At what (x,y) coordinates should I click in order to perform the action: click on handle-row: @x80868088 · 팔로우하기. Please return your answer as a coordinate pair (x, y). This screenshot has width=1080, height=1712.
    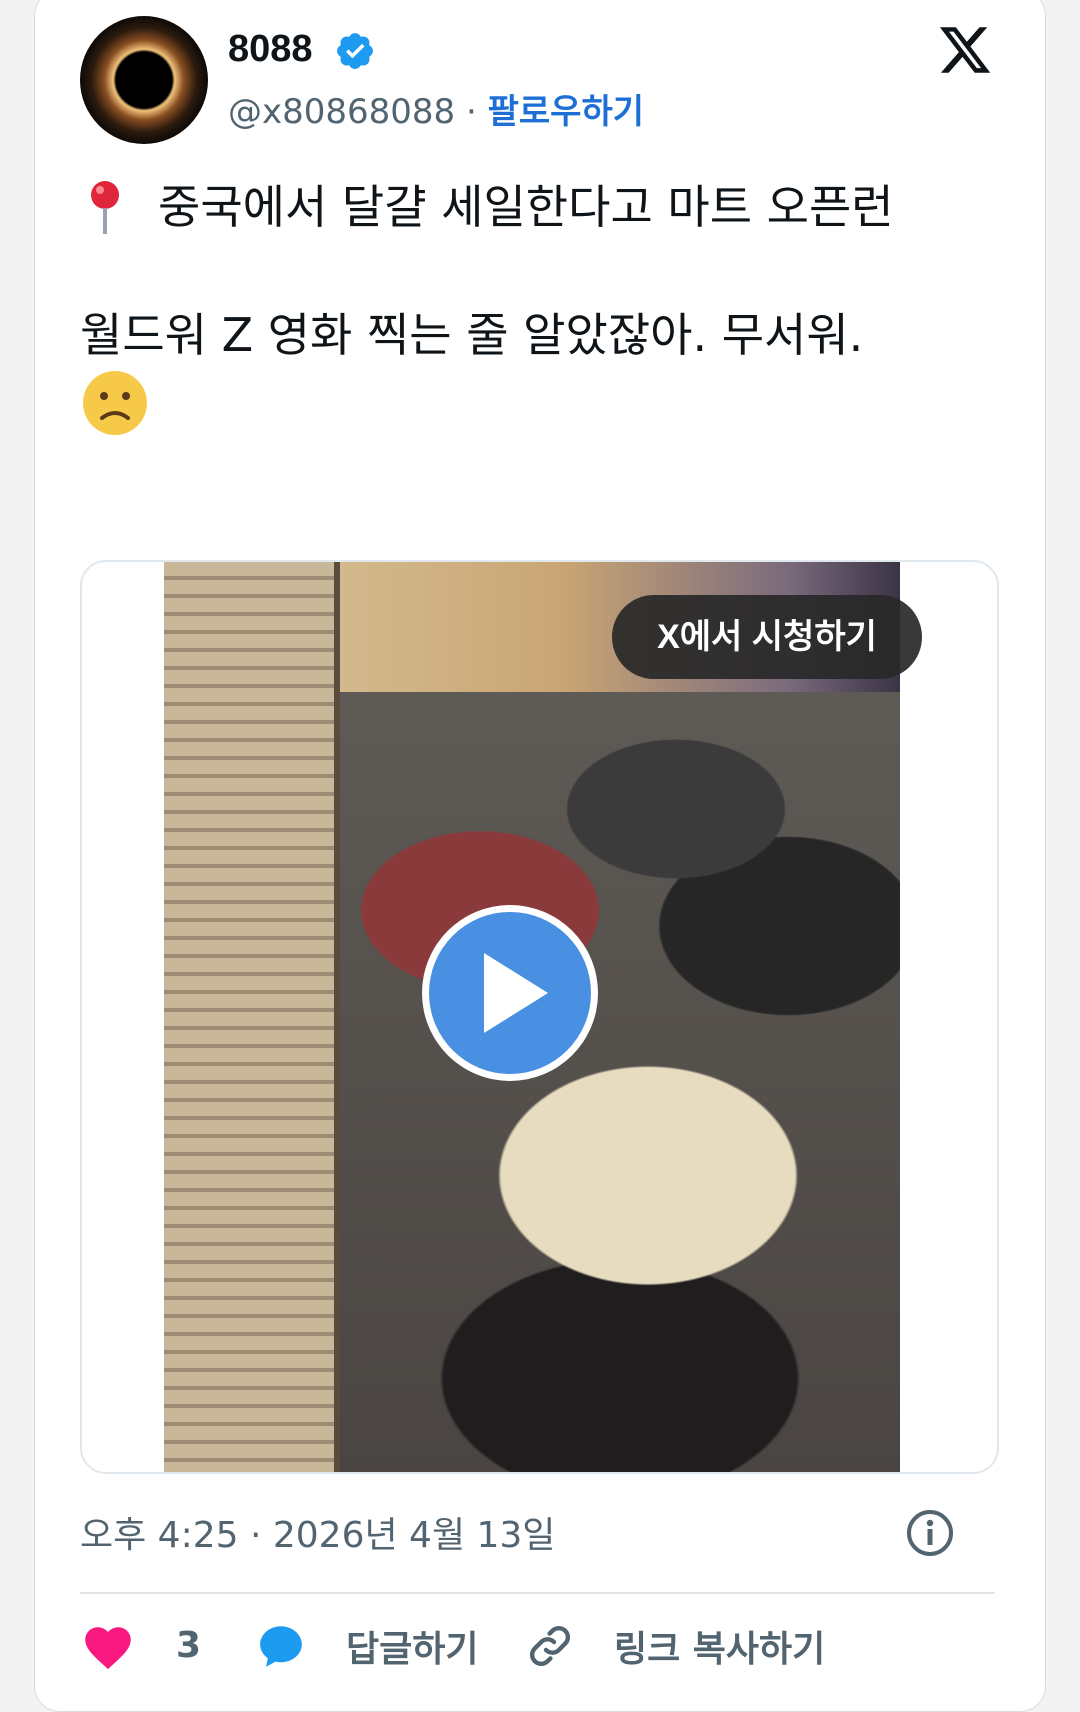
    Looking at the image, I should click on (436, 108).